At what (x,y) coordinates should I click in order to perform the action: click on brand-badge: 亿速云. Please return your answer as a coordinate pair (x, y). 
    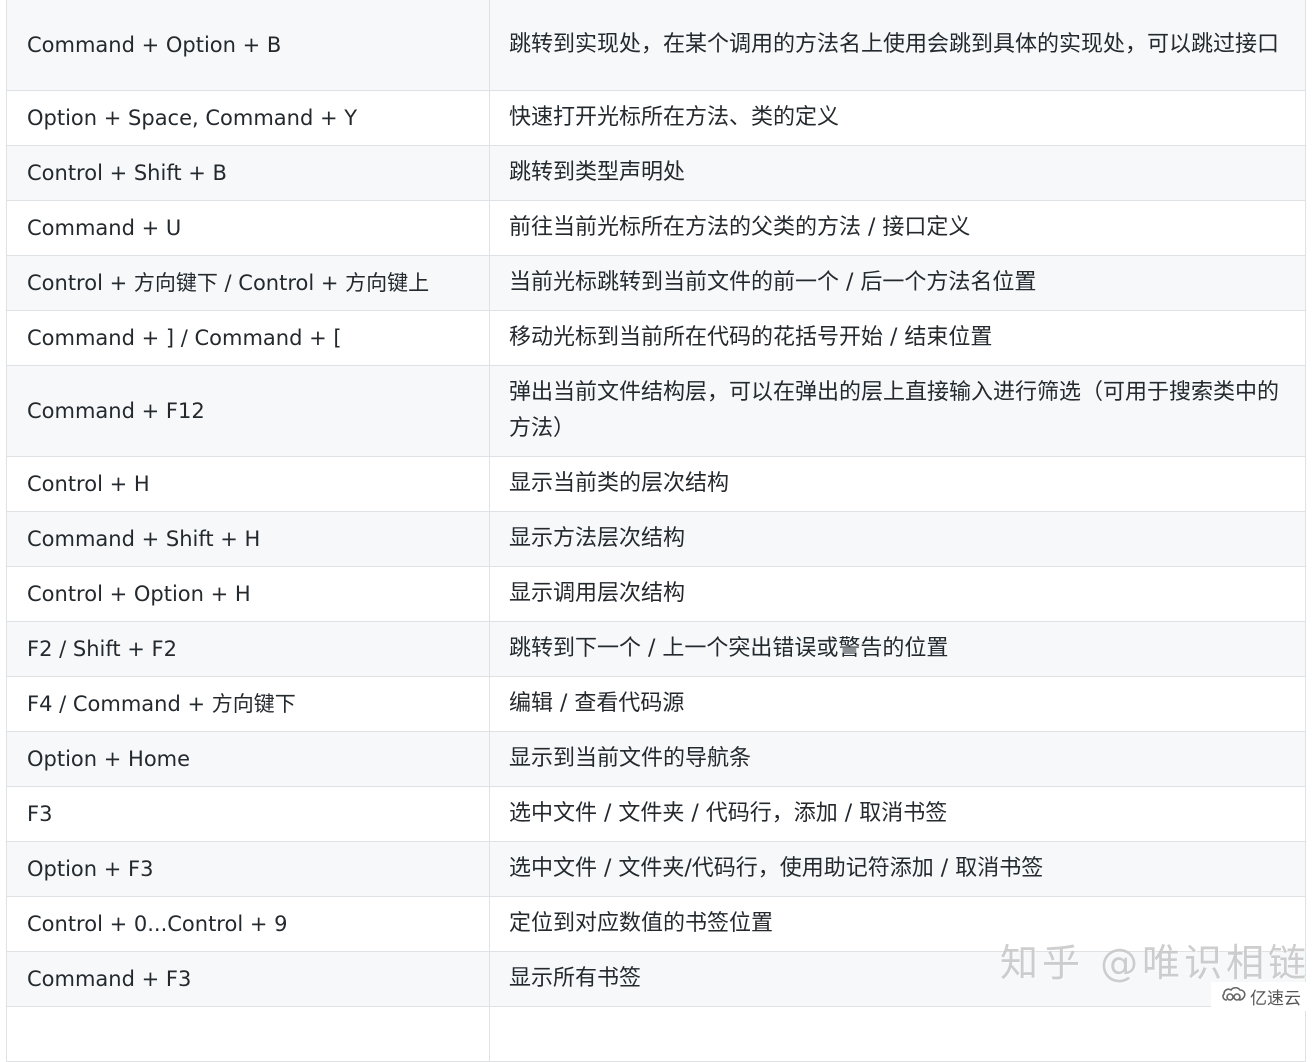
    Looking at the image, I should click on (1259, 996).